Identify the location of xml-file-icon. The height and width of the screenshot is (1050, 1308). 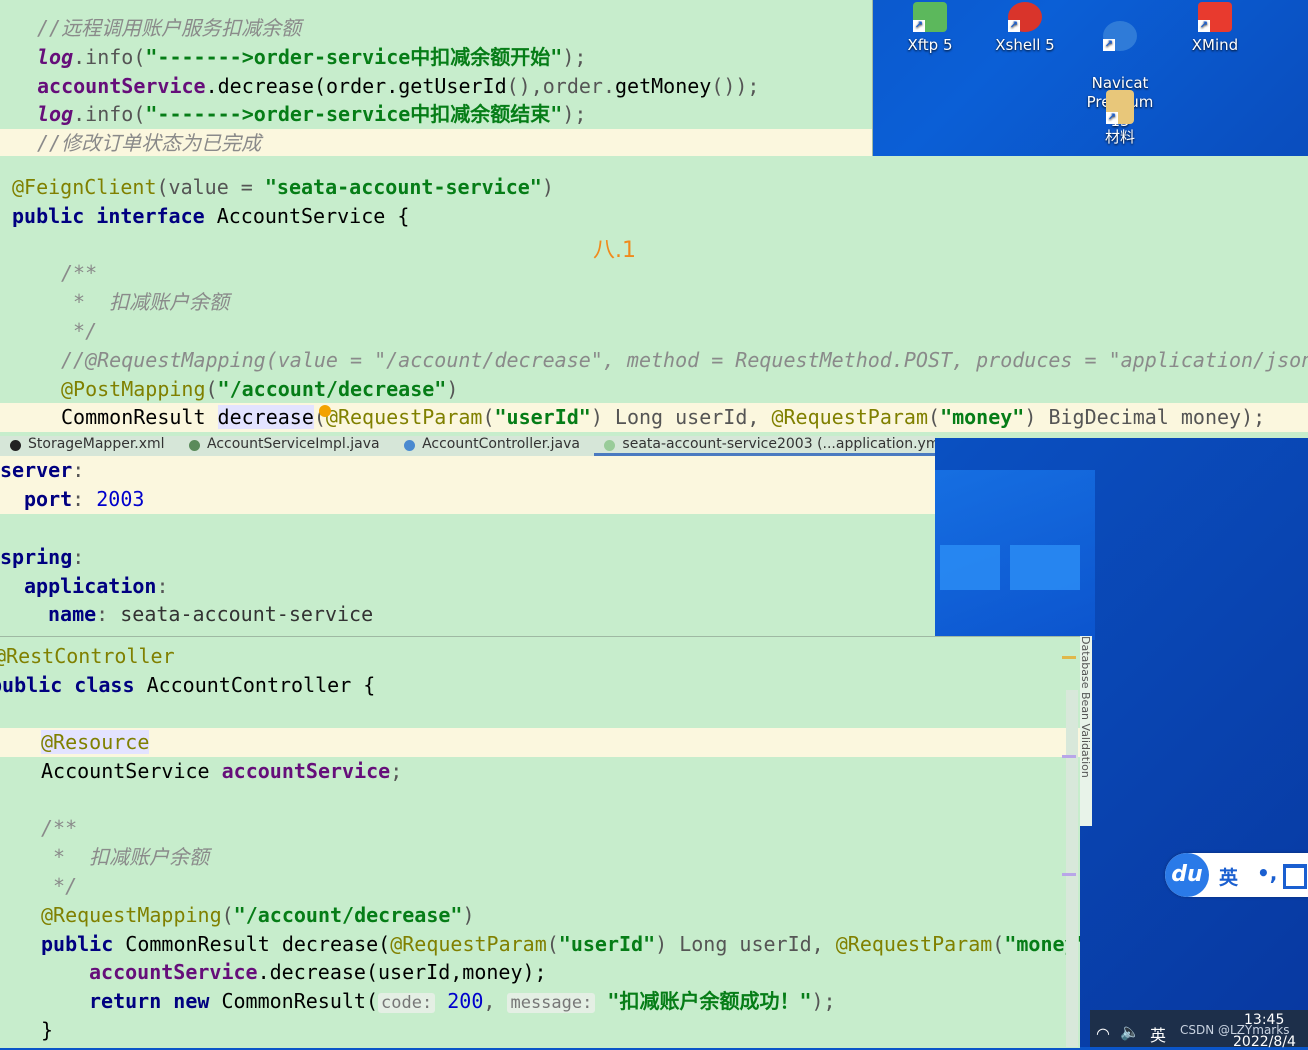
(15, 445).